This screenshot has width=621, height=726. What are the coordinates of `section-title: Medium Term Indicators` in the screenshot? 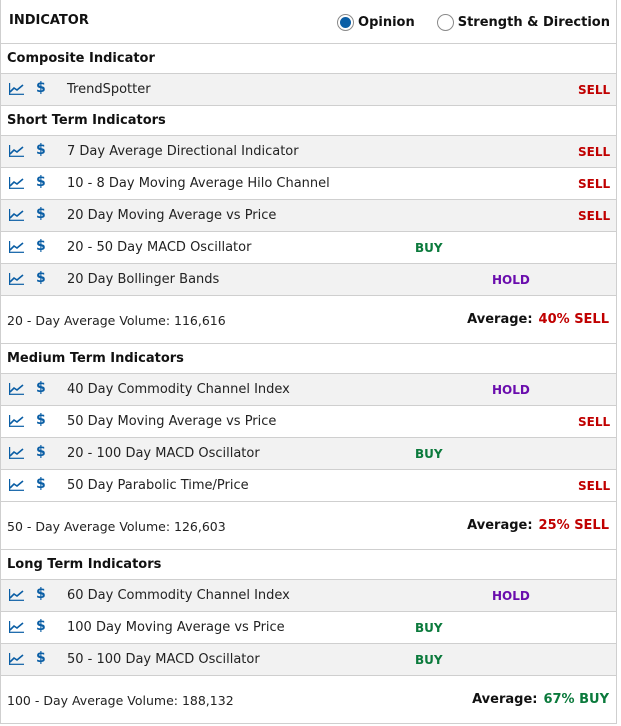 It's located at (308, 359).